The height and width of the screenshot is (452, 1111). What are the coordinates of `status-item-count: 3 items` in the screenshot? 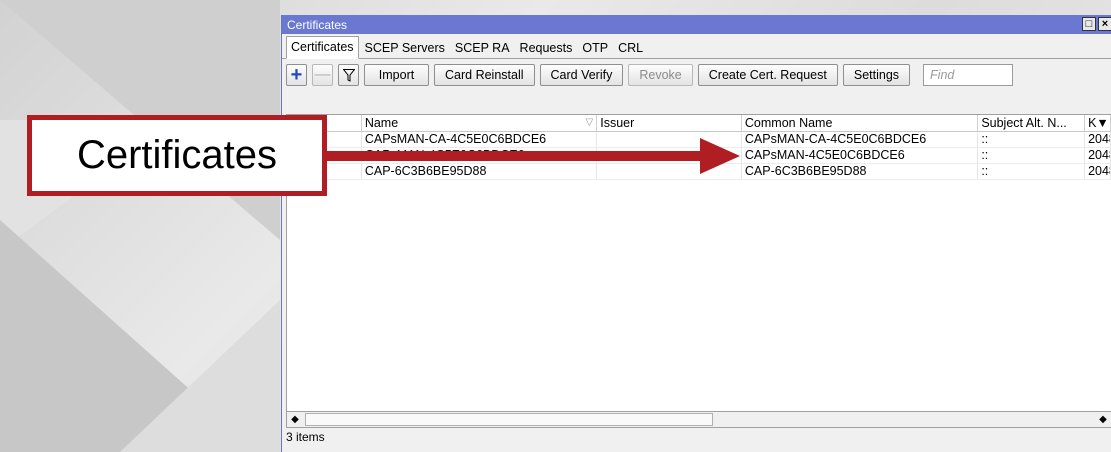 It's located at (305, 437).